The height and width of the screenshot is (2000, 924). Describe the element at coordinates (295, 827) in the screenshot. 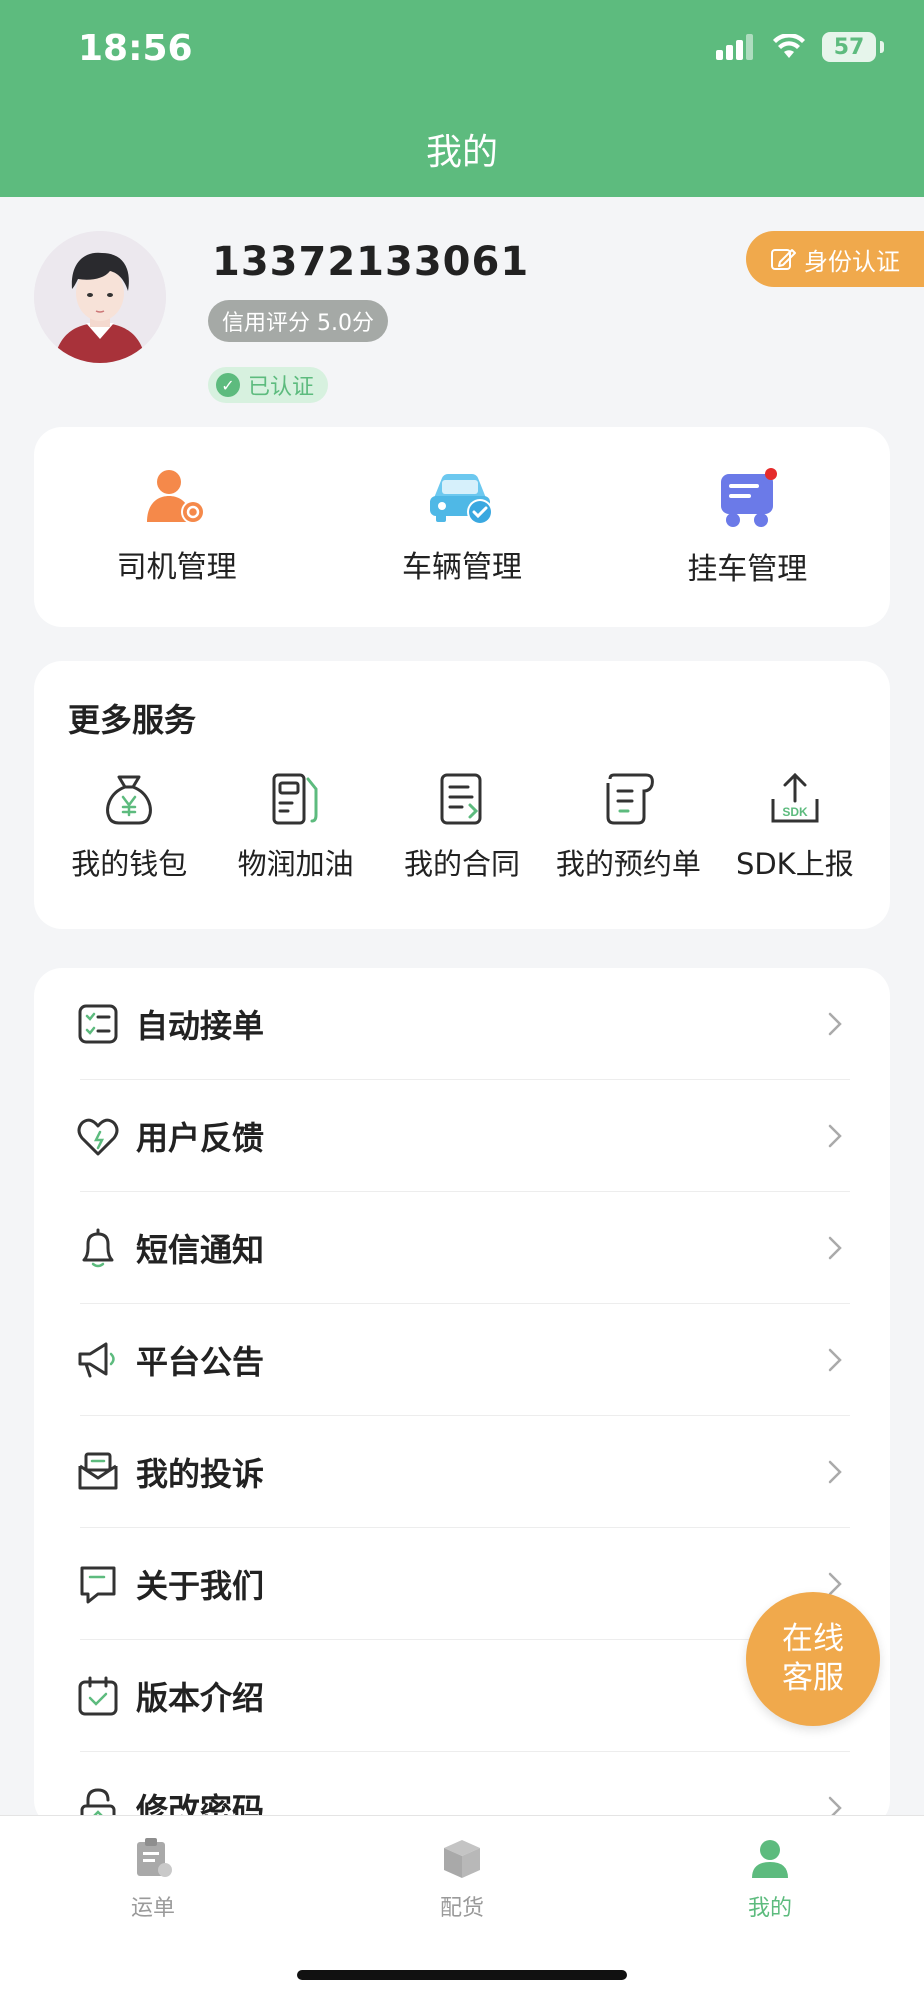

I see `service-fuel: 物润加油` at that location.